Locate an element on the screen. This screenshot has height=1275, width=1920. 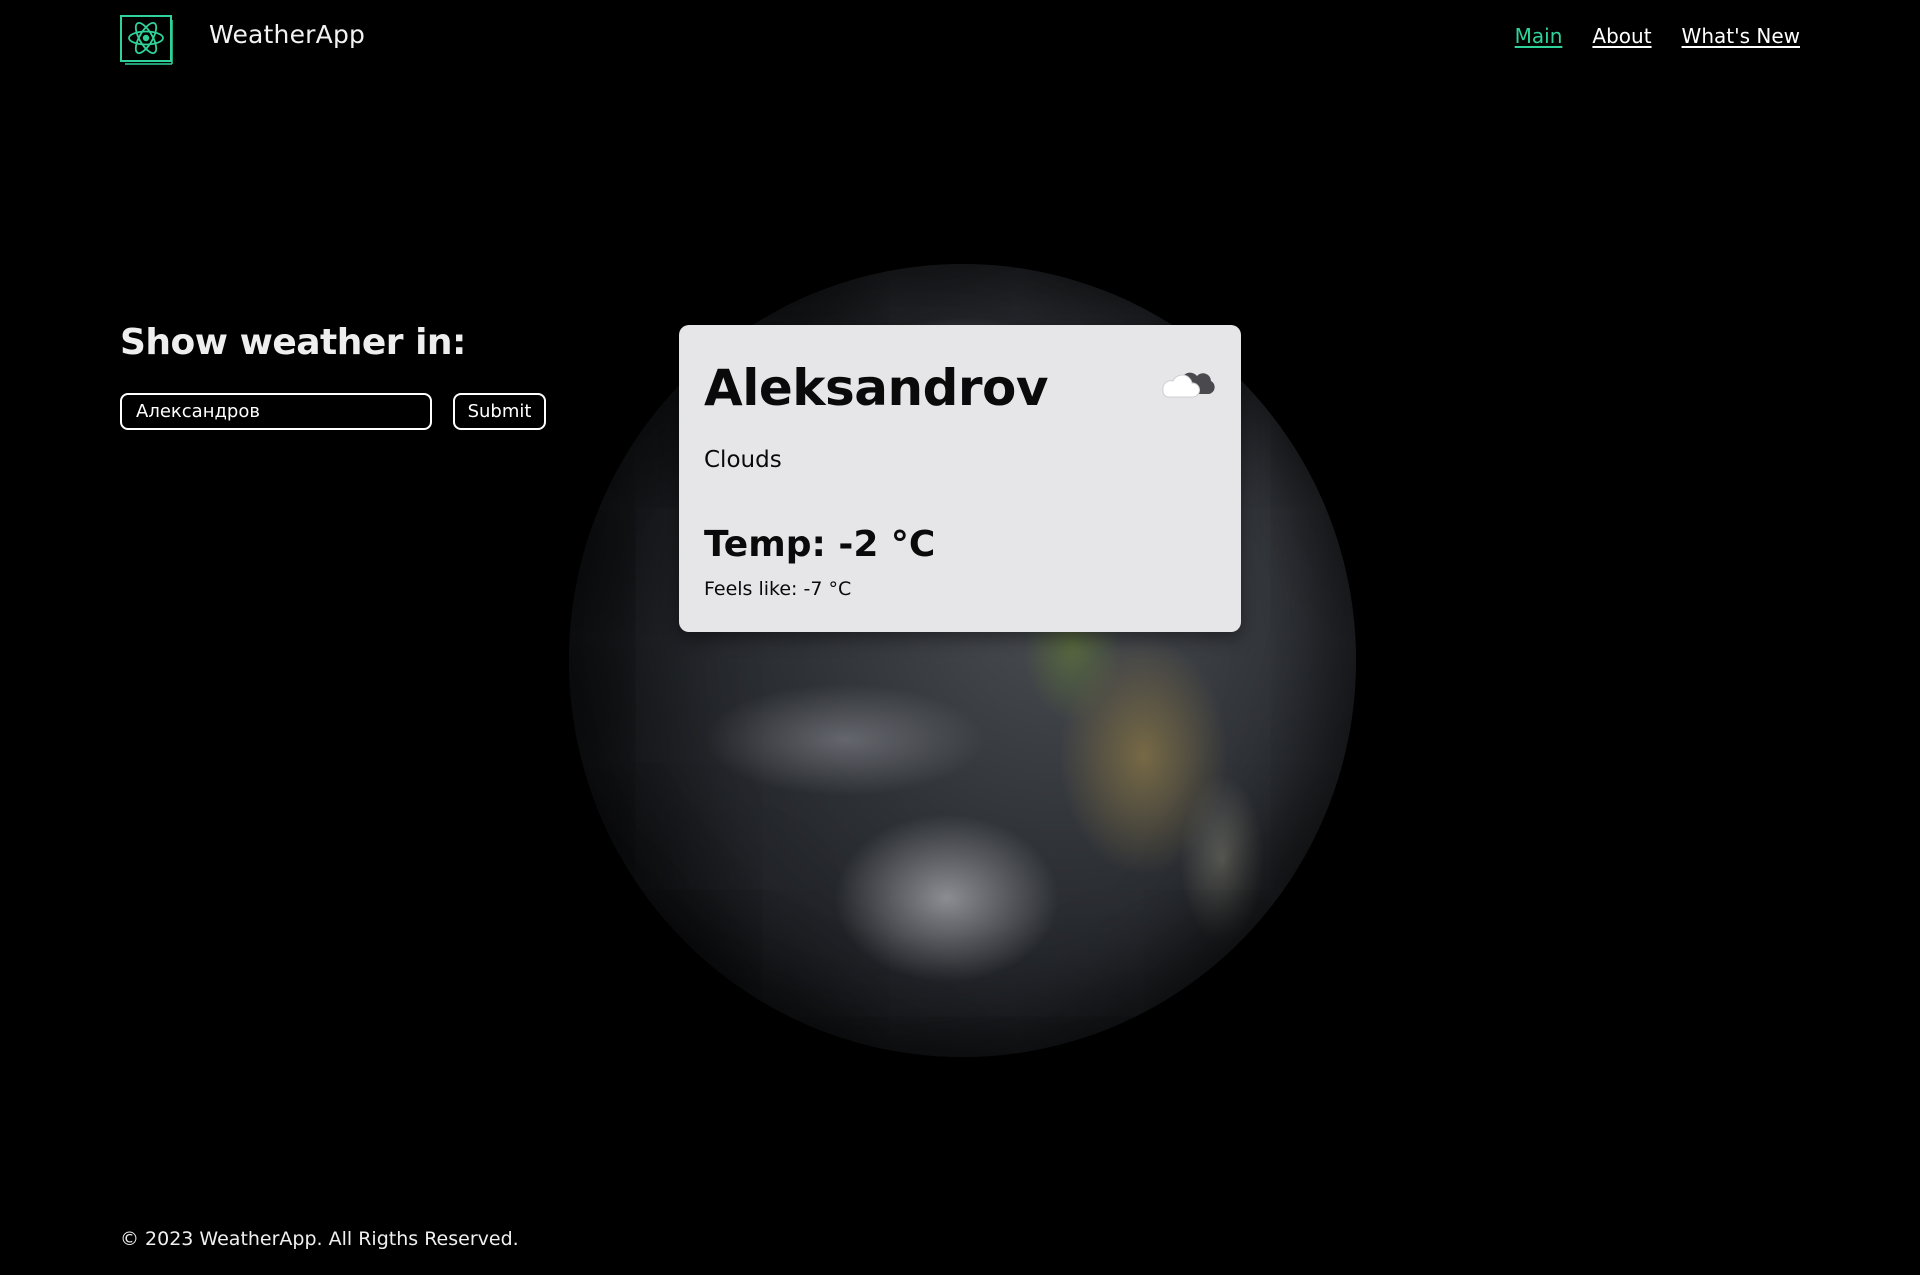
atom-icon is located at coordinates (147, 40).